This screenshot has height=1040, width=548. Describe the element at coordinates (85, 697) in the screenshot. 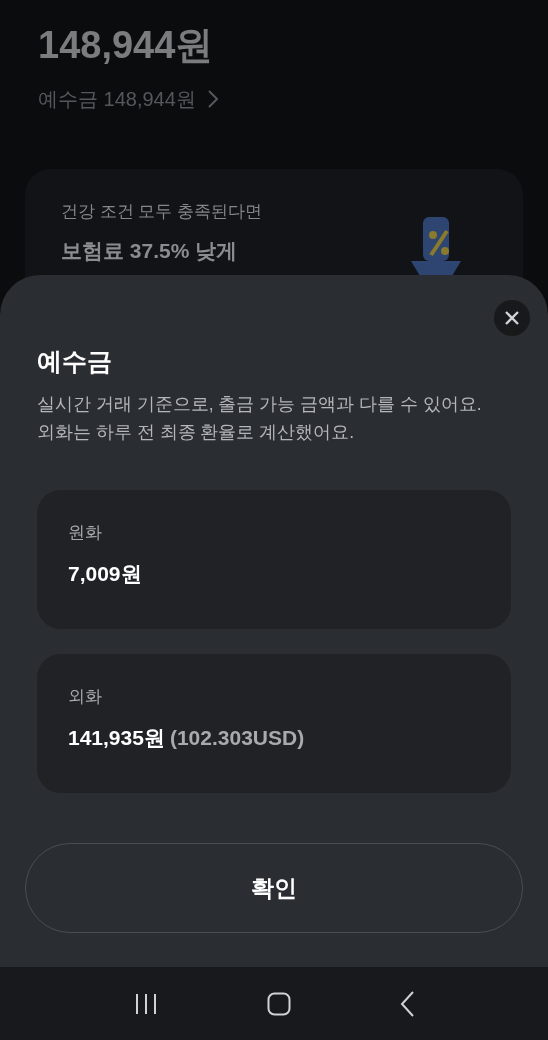

I see `currency-label: 외화` at that location.